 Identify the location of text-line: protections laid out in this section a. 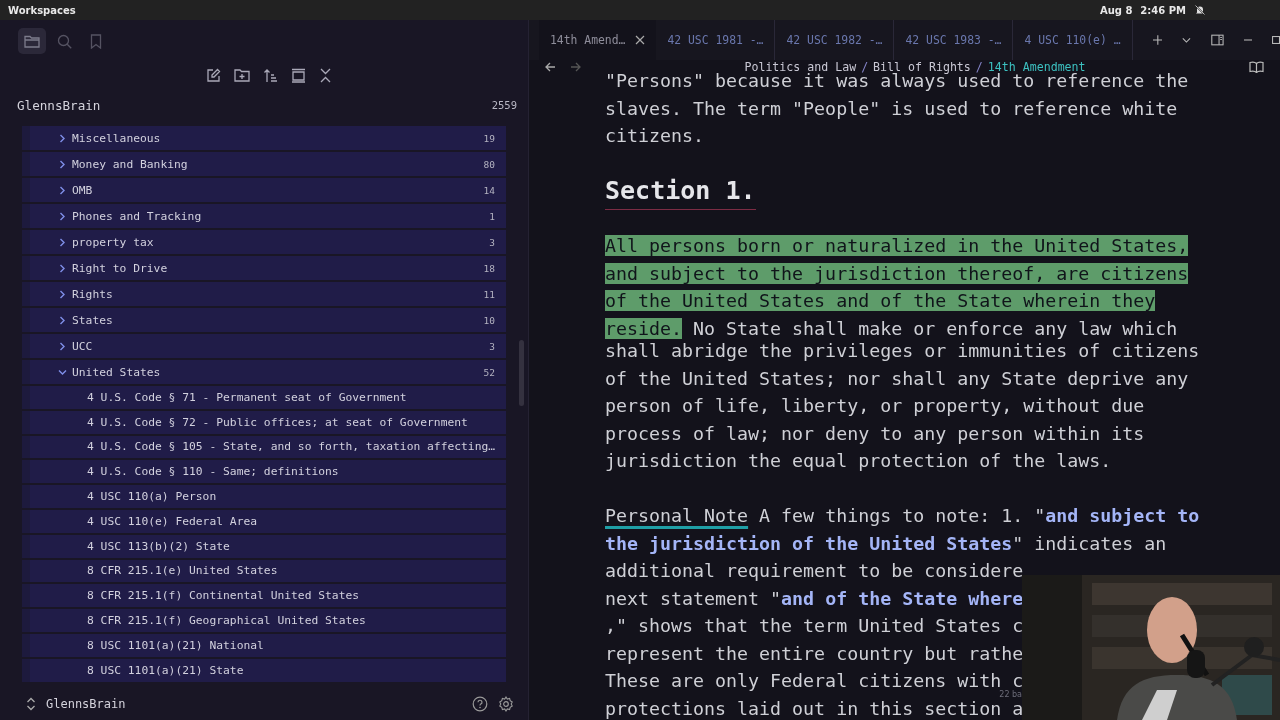
(814, 708).